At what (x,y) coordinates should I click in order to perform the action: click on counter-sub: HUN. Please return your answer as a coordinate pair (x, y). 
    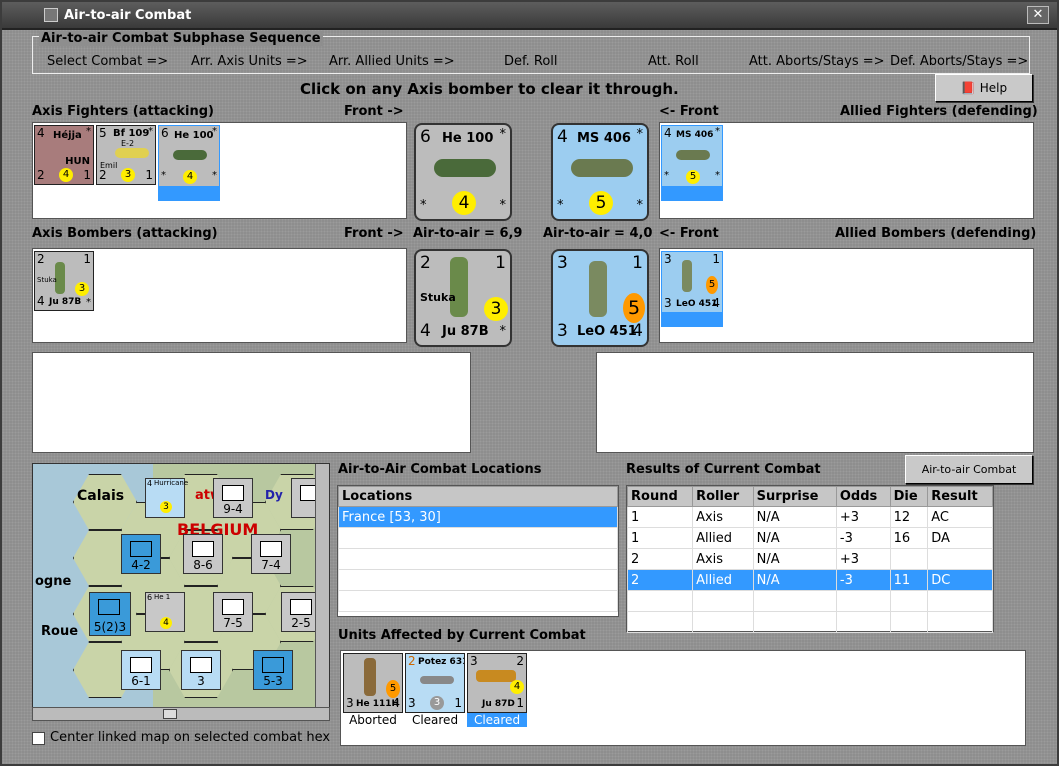
    Looking at the image, I should click on (77, 161).